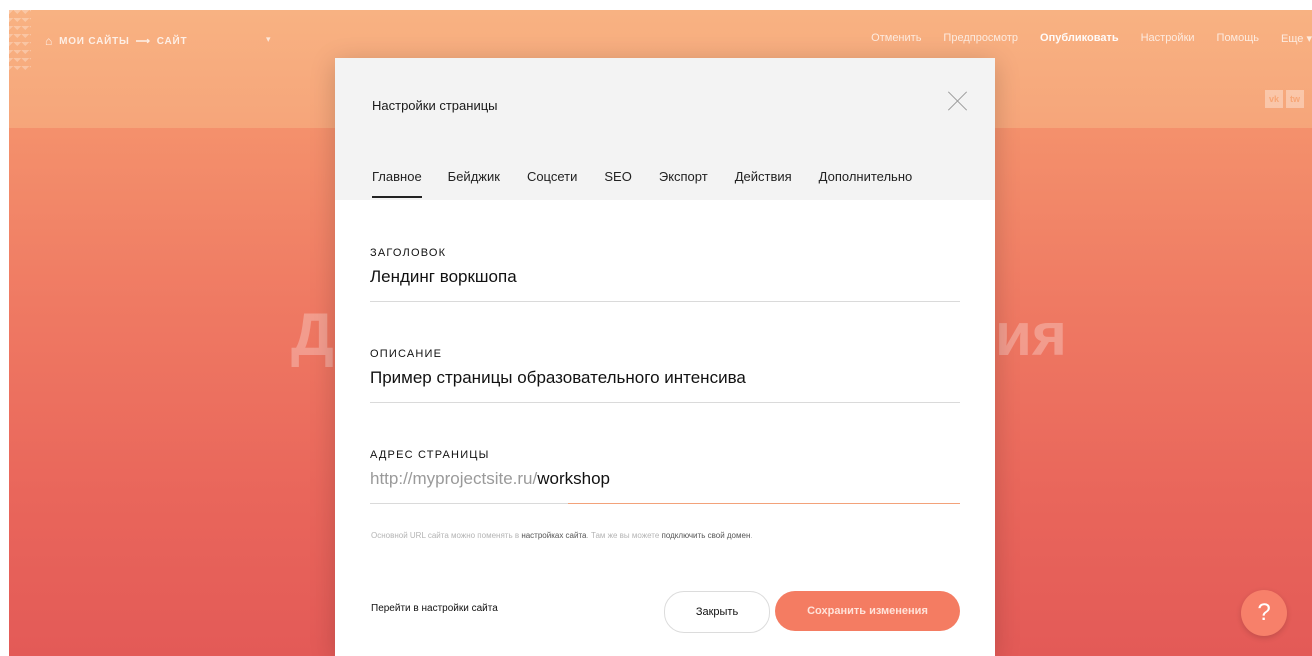 The height and width of the screenshot is (656, 1312). I want to click on twitter-icon: tw, so click(1295, 99).